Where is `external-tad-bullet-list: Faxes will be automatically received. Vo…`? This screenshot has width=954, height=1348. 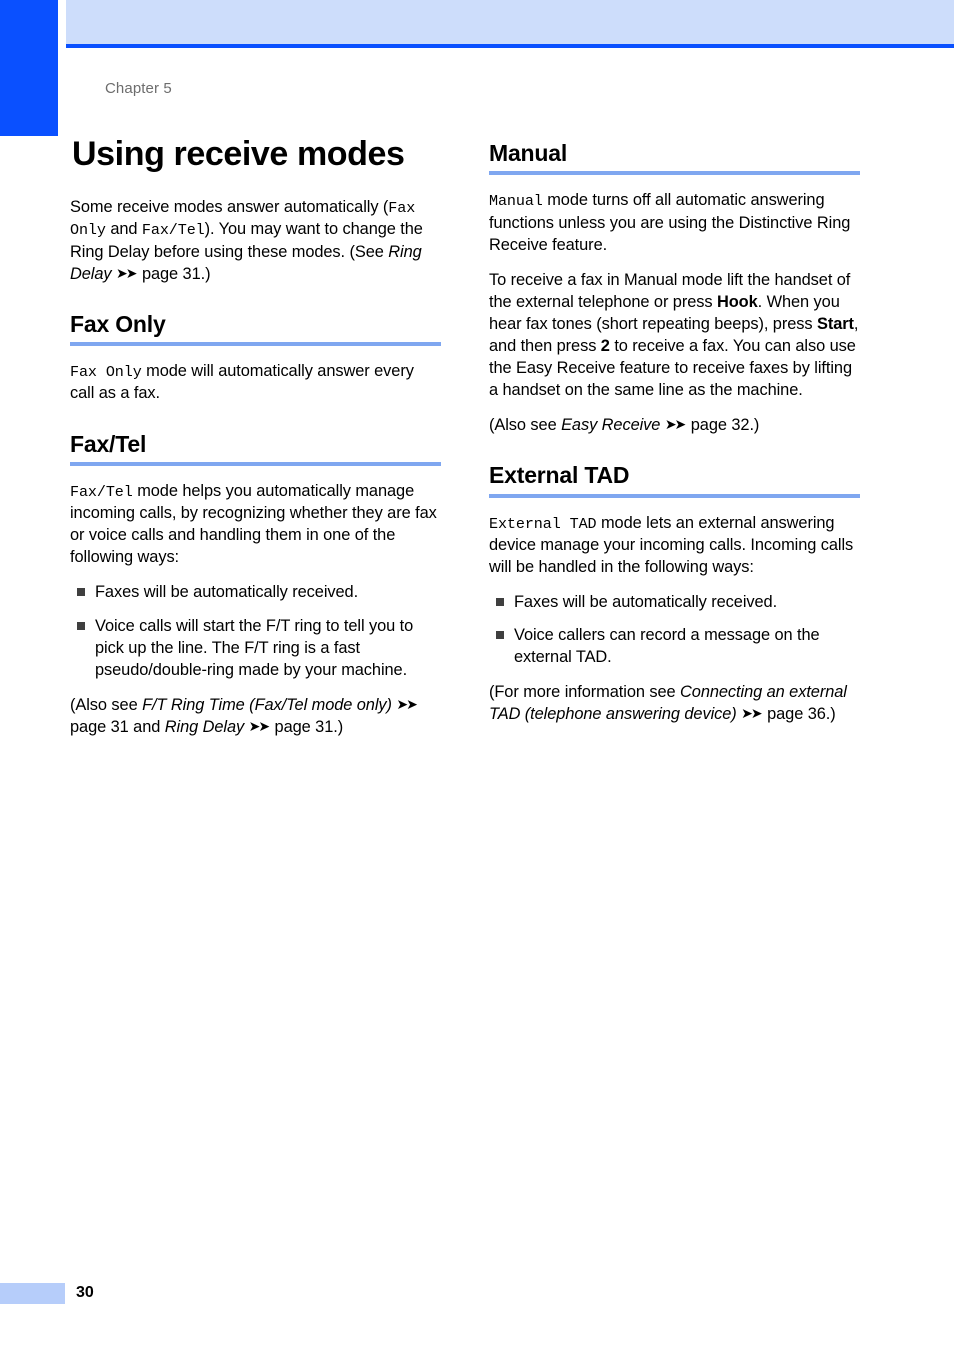
external-tad-bullet-list: Faxes will be automatically received. Vo… is located at coordinates (674, 629).